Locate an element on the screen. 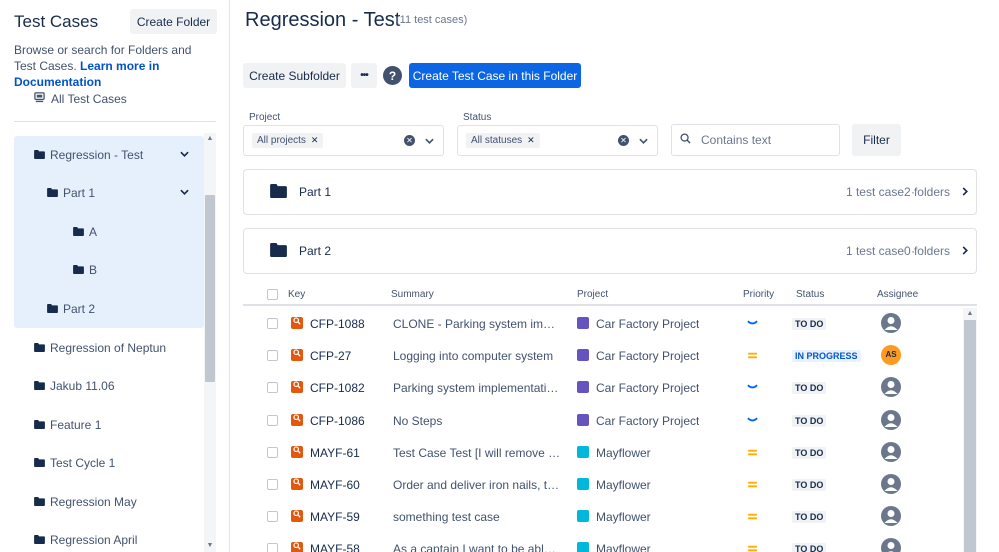 The width and height of the screenshot is (999, 552). column-header-assignee: Assignee is located at coordinates (897, 294).